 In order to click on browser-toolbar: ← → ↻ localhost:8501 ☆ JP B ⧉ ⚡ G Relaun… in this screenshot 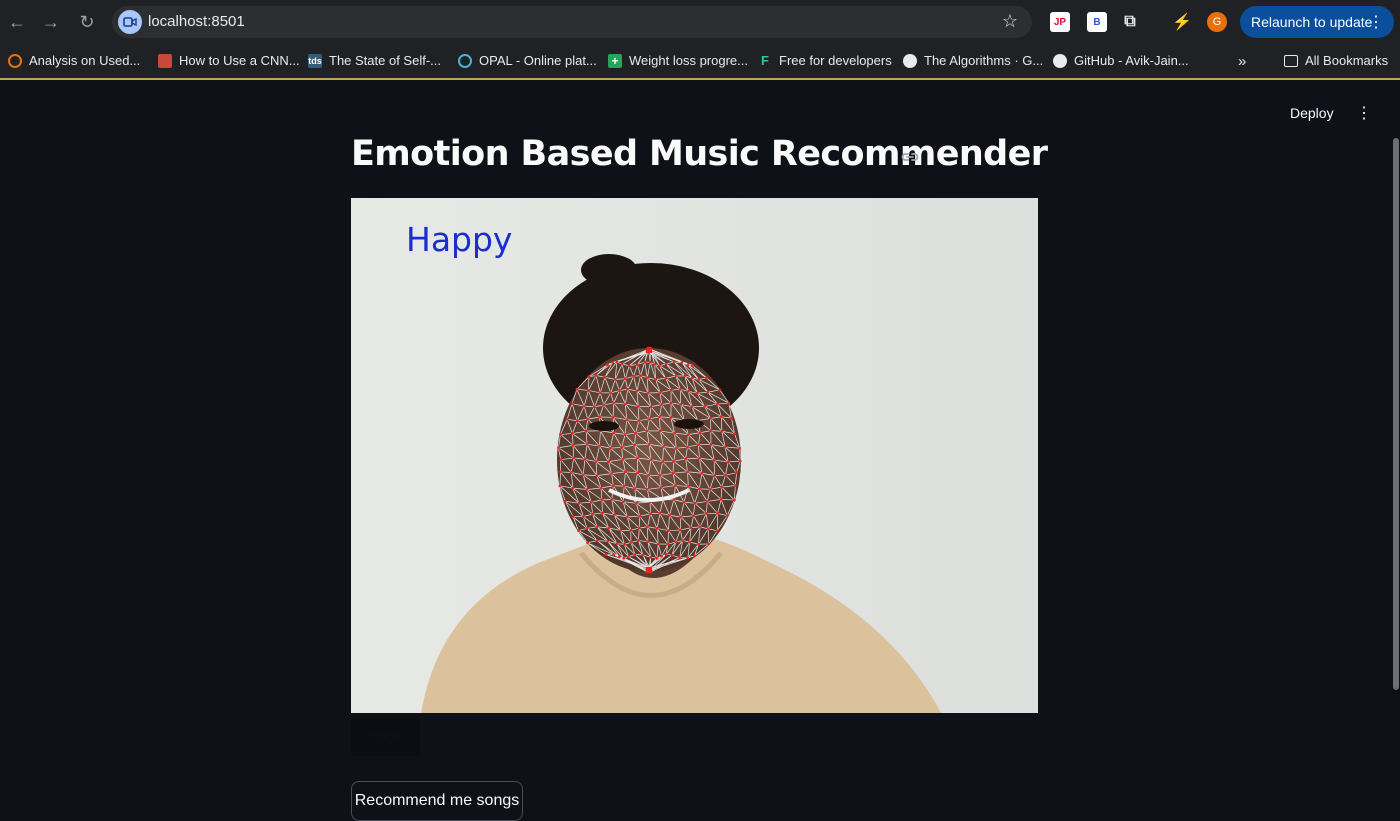, I will do `click(700, 22)`.